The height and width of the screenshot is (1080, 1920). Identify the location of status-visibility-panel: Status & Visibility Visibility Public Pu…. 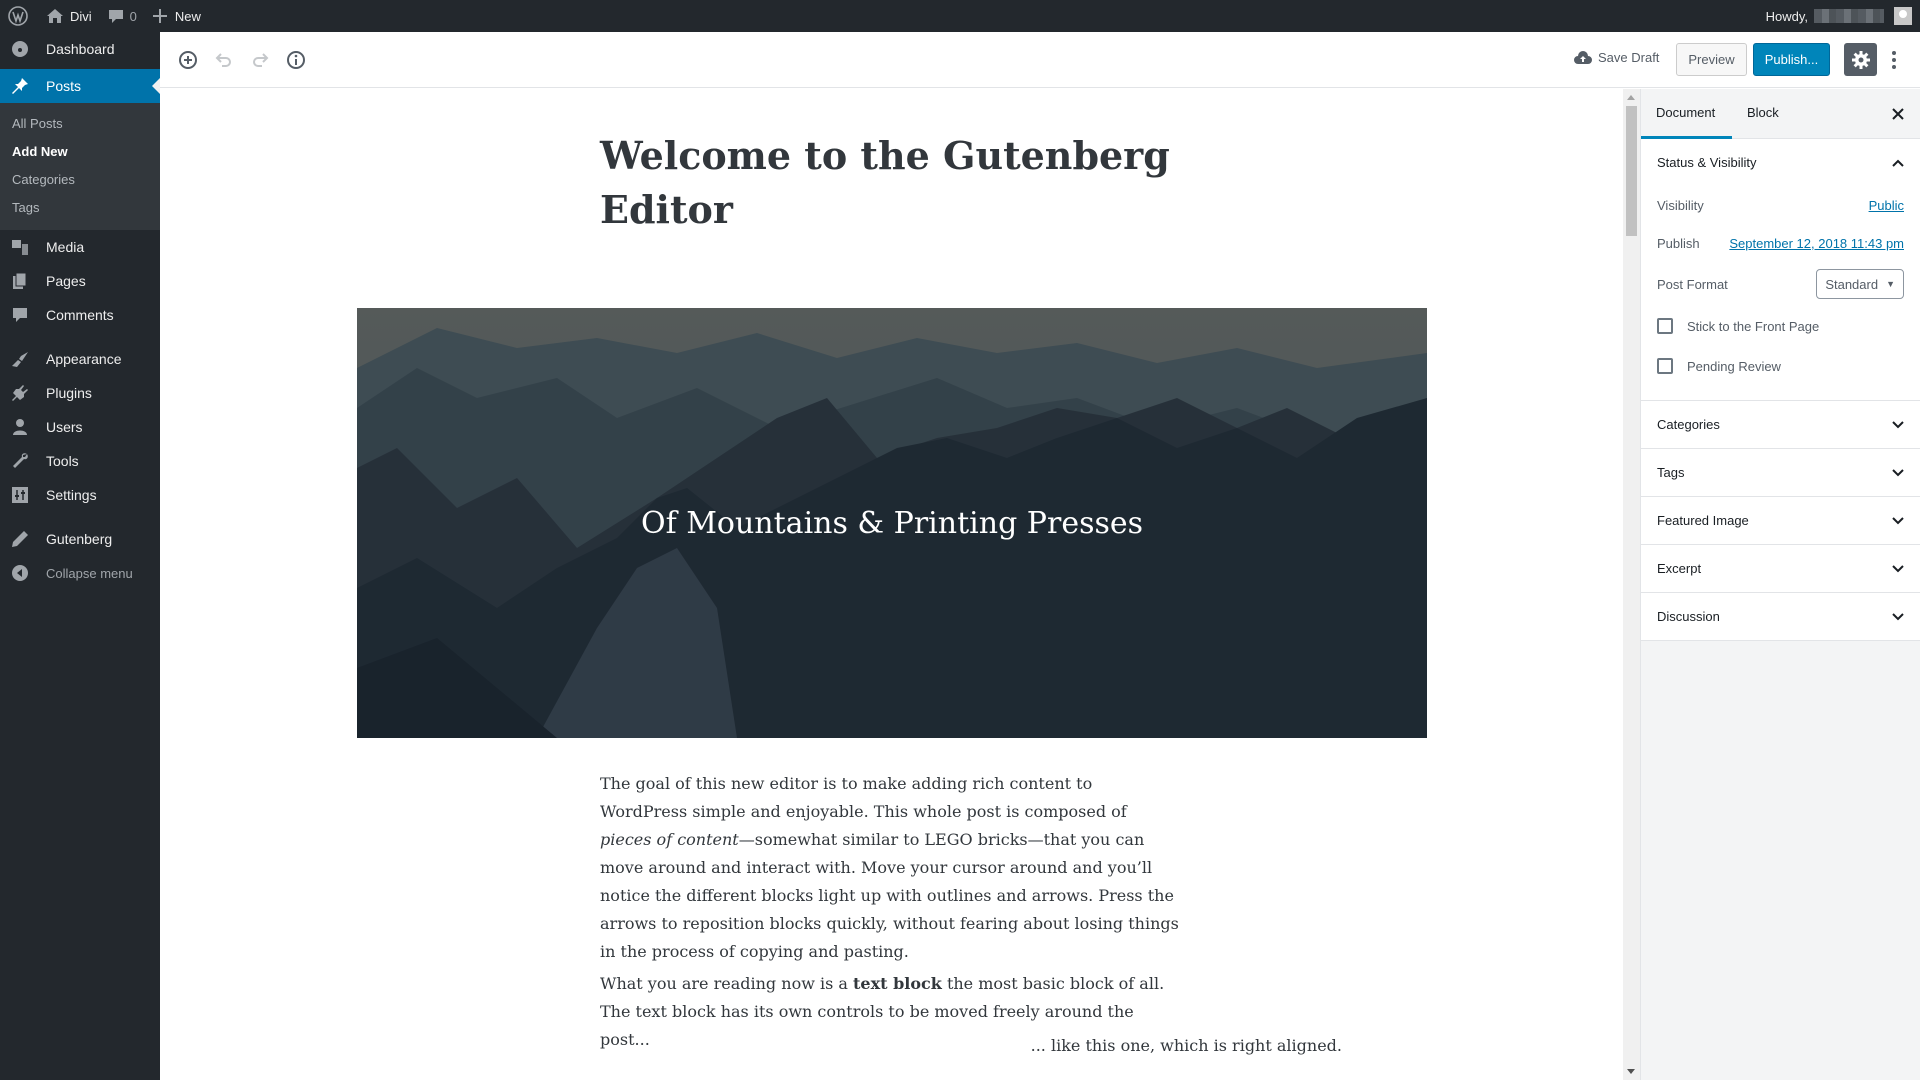
(1780, 270).